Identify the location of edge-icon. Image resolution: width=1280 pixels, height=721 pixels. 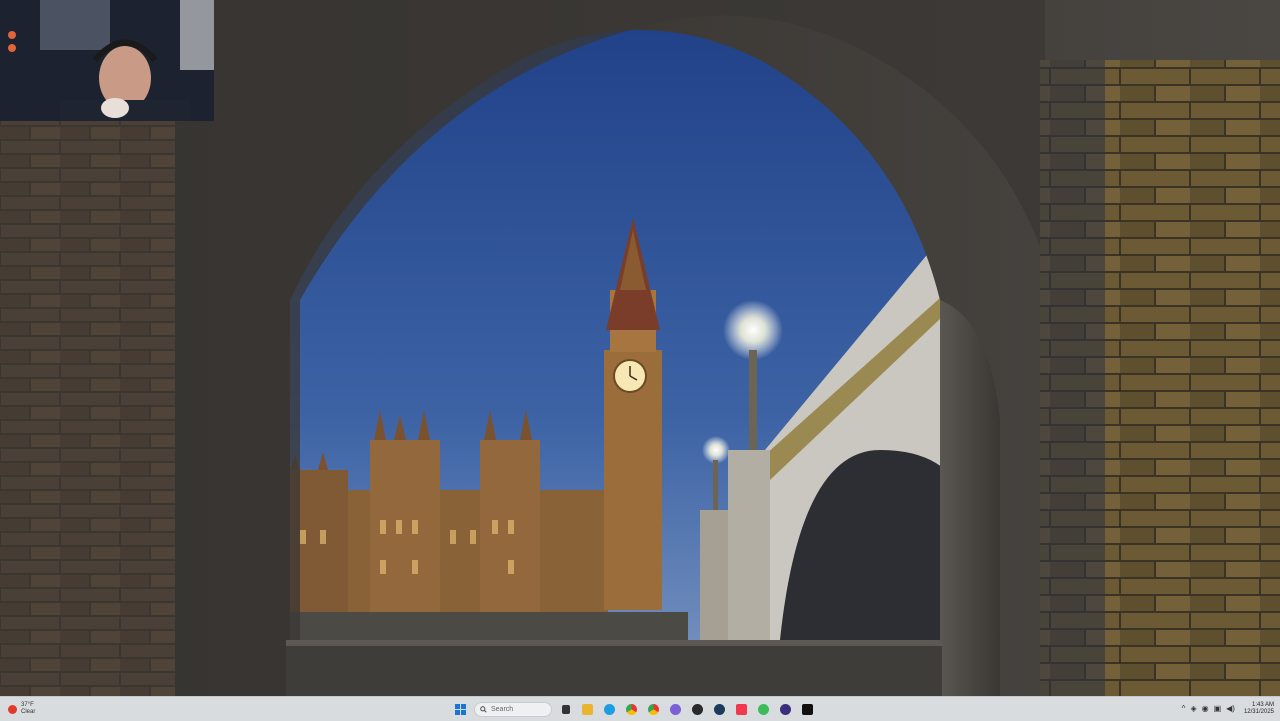
(609, 709).